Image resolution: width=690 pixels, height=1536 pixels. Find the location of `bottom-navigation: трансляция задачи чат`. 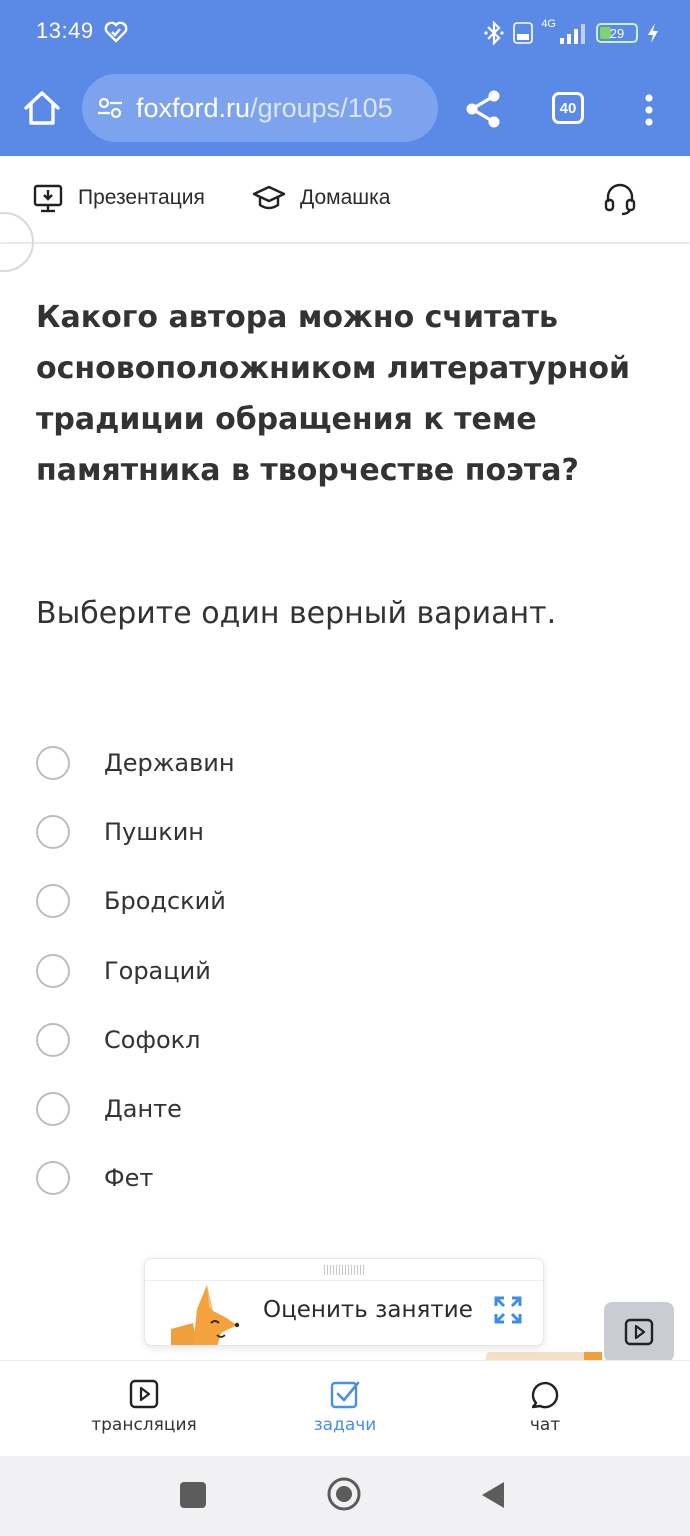

bottom-navigation: трансляция задачи чат is located at coordinates (345, 1408).